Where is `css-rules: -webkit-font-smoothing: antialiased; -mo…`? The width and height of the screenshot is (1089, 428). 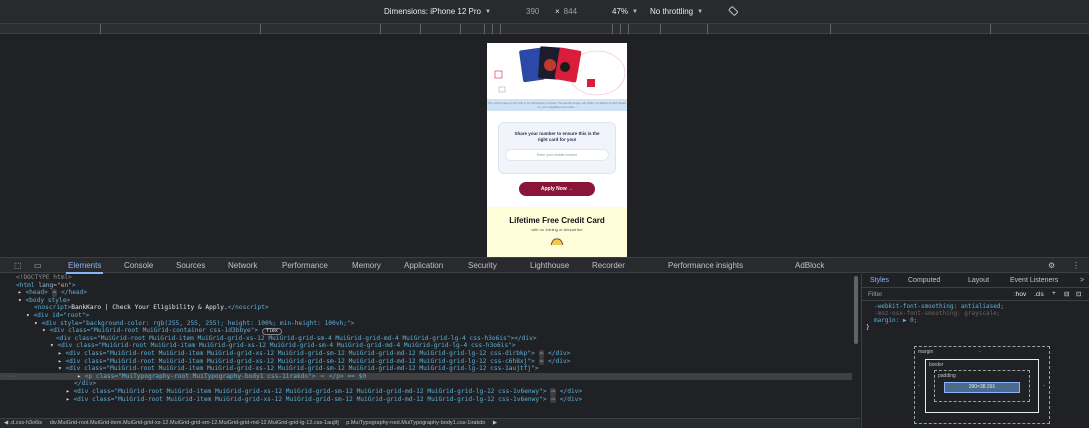 css-rules: -webkit-font-smoothing: antialiased; -mo… is located at coordinates (935, 317).